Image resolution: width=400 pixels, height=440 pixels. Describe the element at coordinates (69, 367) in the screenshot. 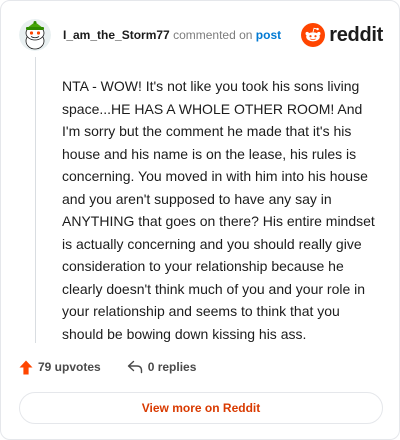

I see `upvotes-count: 79 upvotes` at that location.